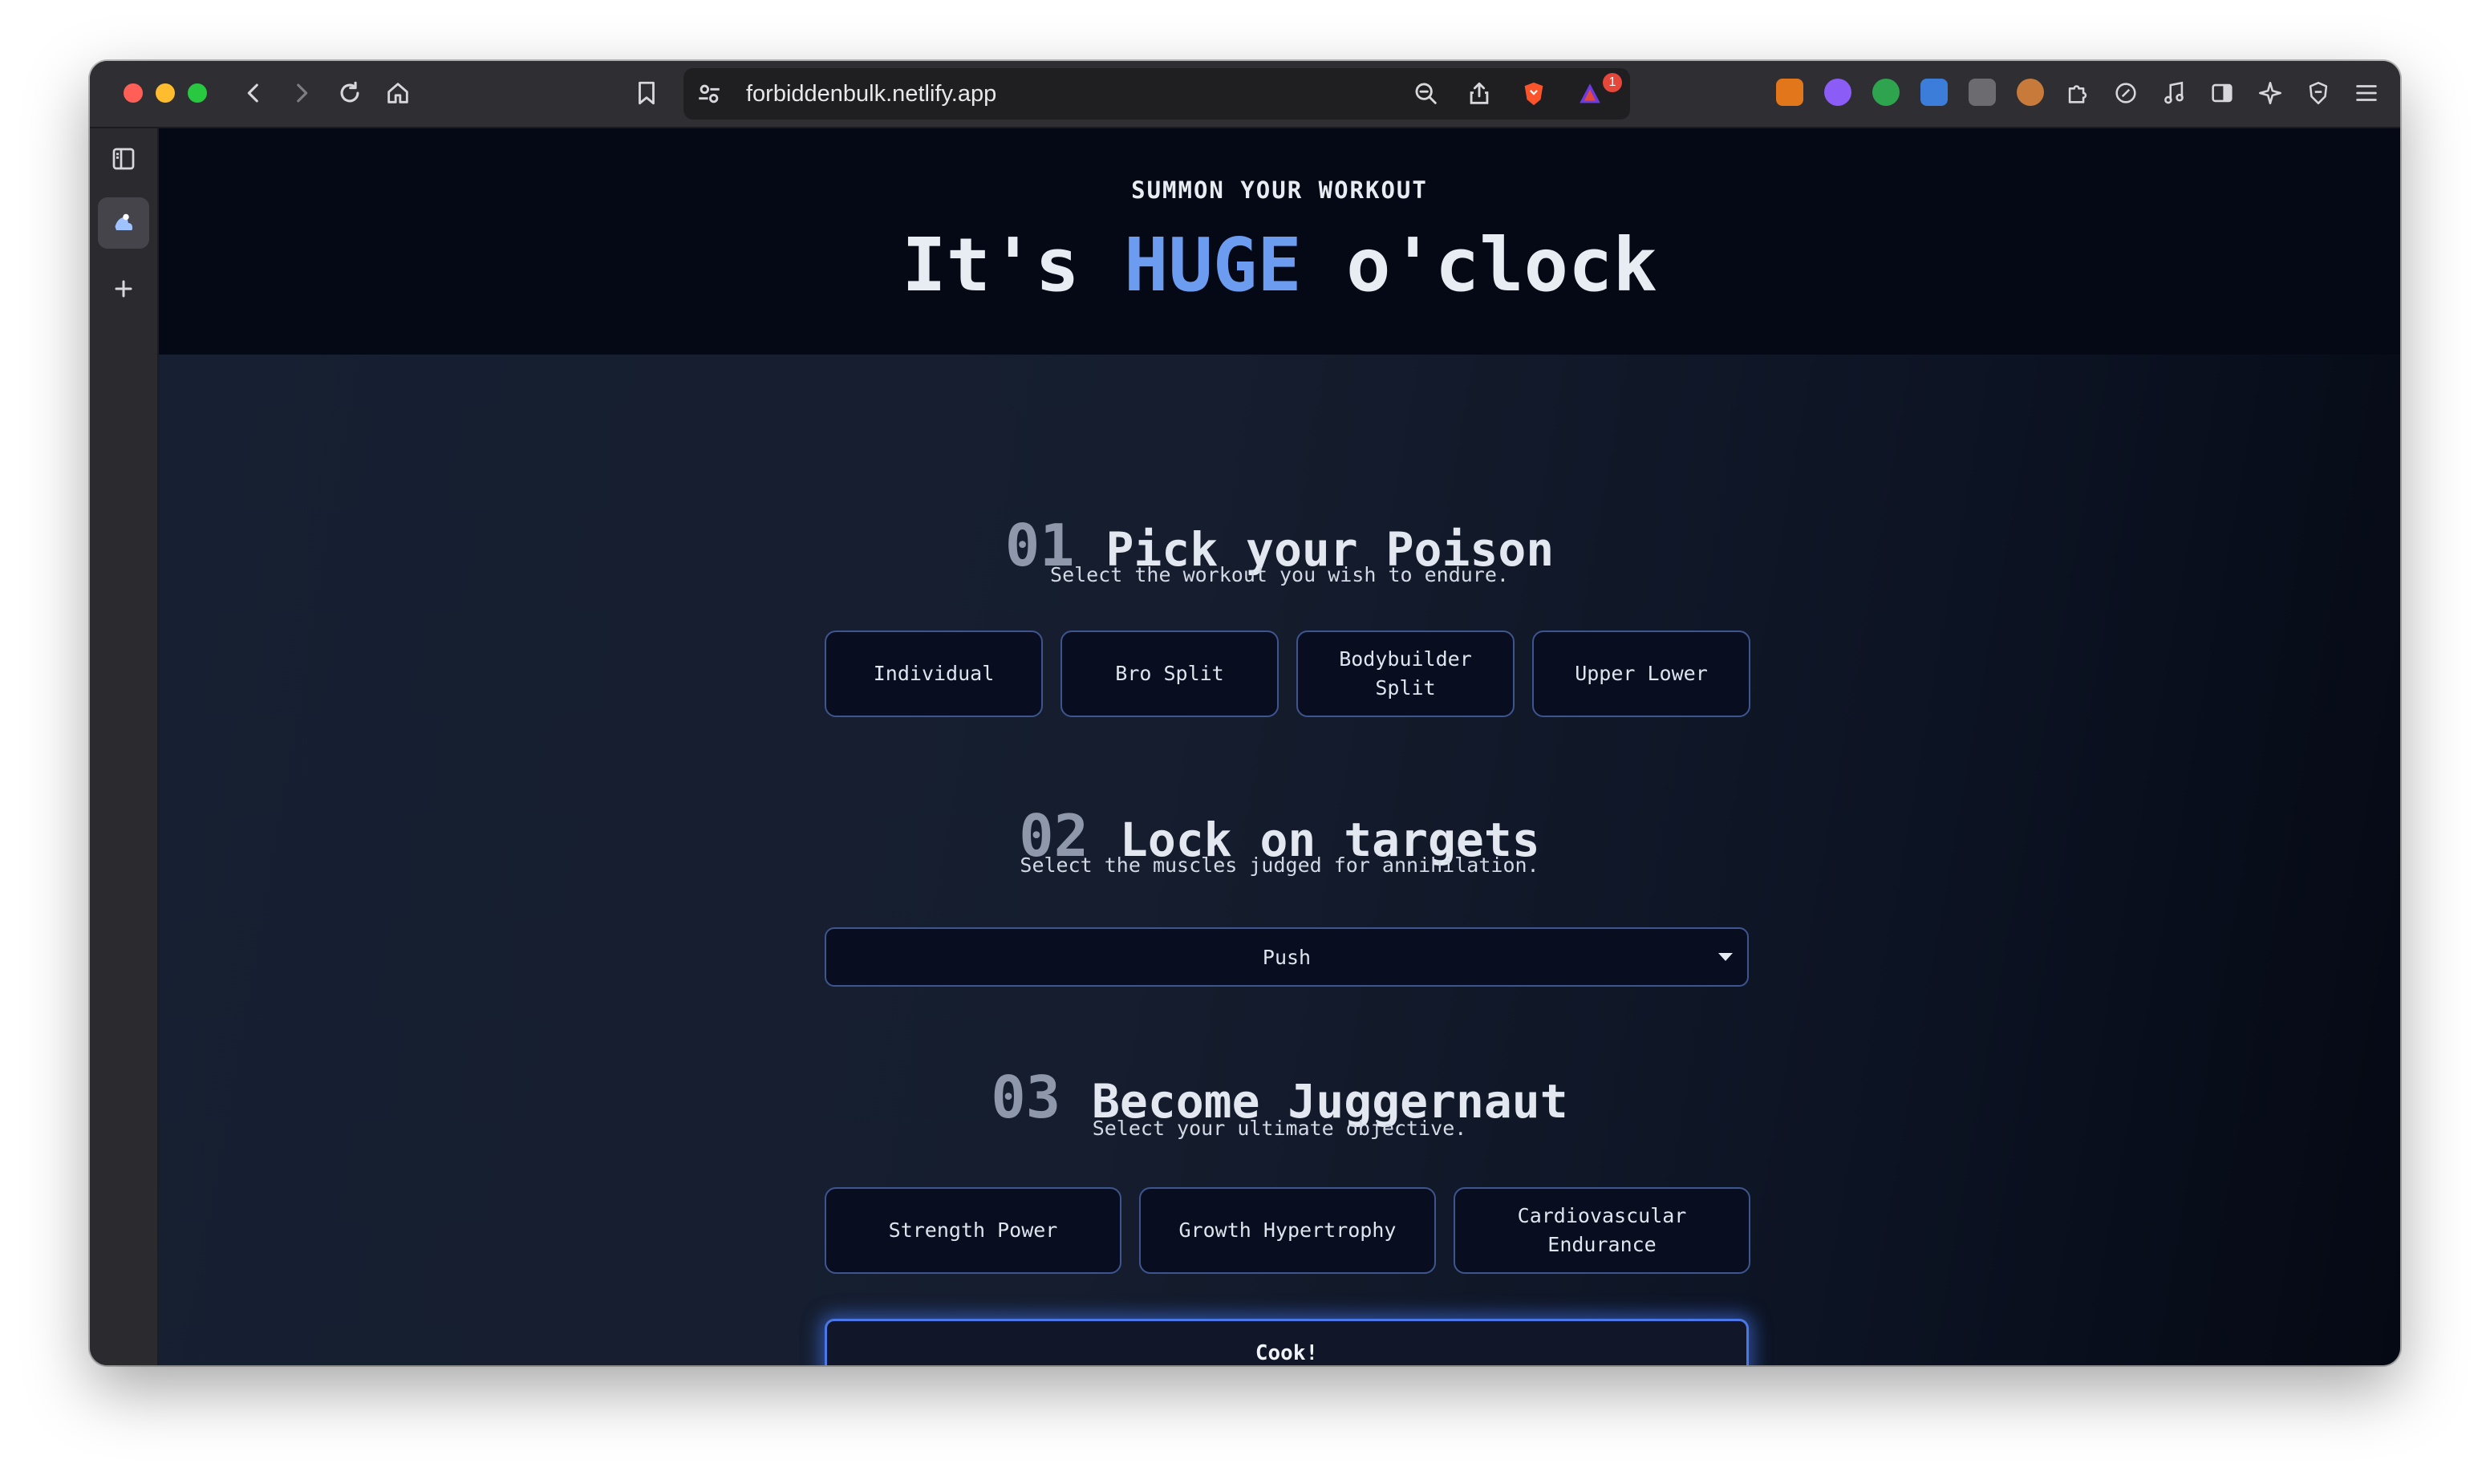 The image size is (2490, 1484). Describe the element at coordinates (1213, 265) in the screenshot. I see `headline-accent: HUGE` at that location.